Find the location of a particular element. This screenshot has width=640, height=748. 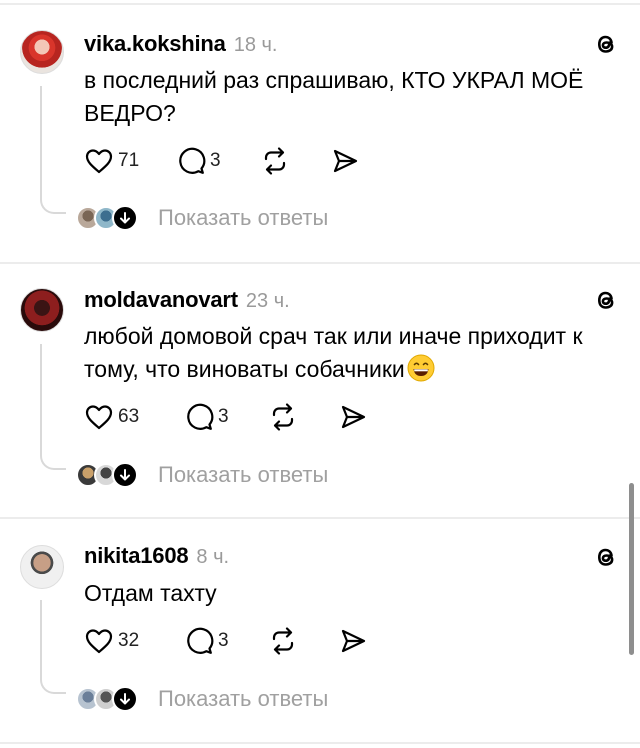

like-count: 63 is located at coordinates (129, 416).